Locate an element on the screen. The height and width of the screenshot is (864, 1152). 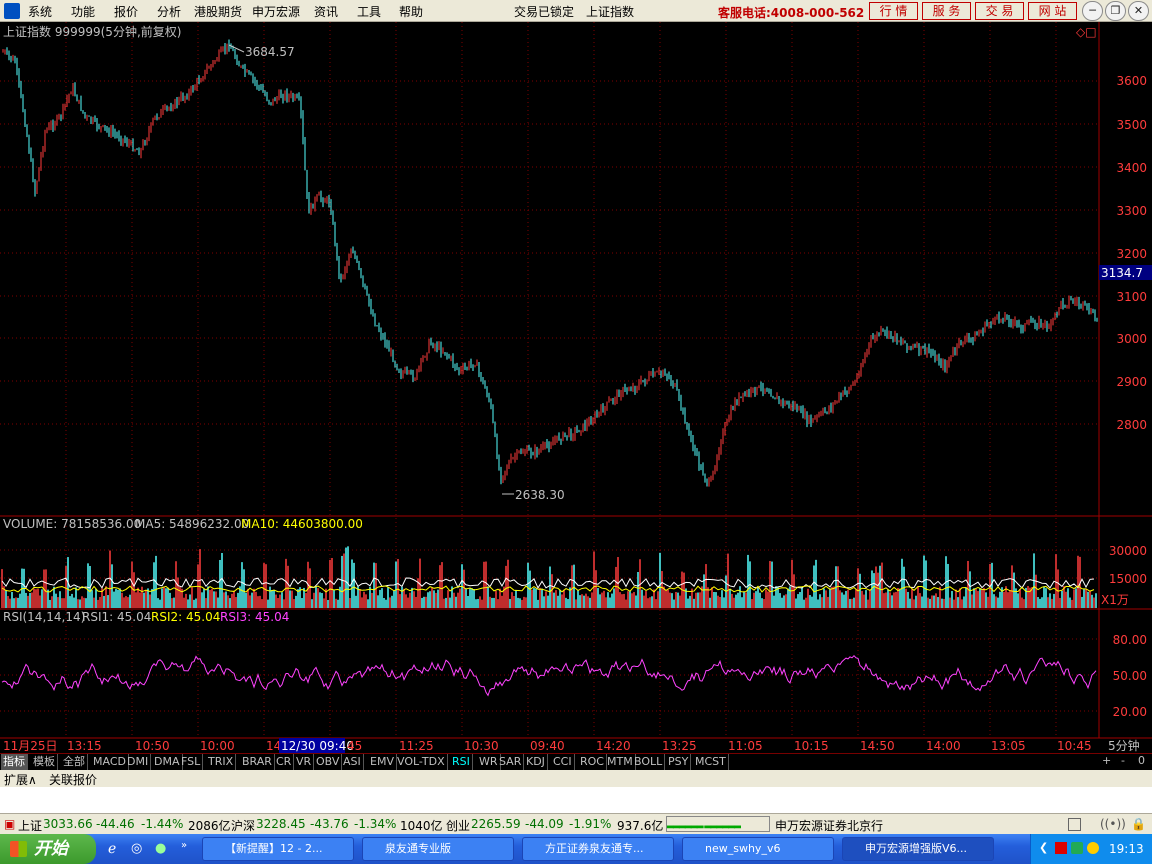
indicator-tab-psy: PSY is located at coordinates (679, 762).